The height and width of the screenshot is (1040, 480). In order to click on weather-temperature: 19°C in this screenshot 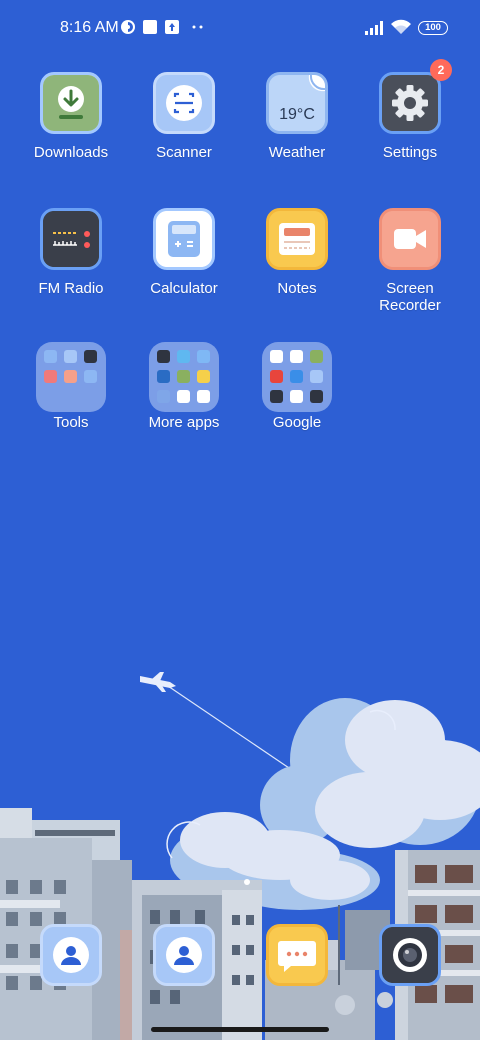, I will do `click(297, 114)`.